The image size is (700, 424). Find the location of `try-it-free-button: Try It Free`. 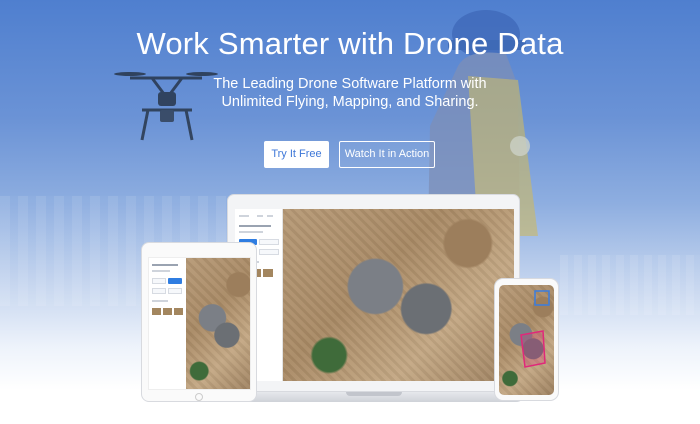

try-it-free-button: Try It Free is located at coordinates (296, 154).